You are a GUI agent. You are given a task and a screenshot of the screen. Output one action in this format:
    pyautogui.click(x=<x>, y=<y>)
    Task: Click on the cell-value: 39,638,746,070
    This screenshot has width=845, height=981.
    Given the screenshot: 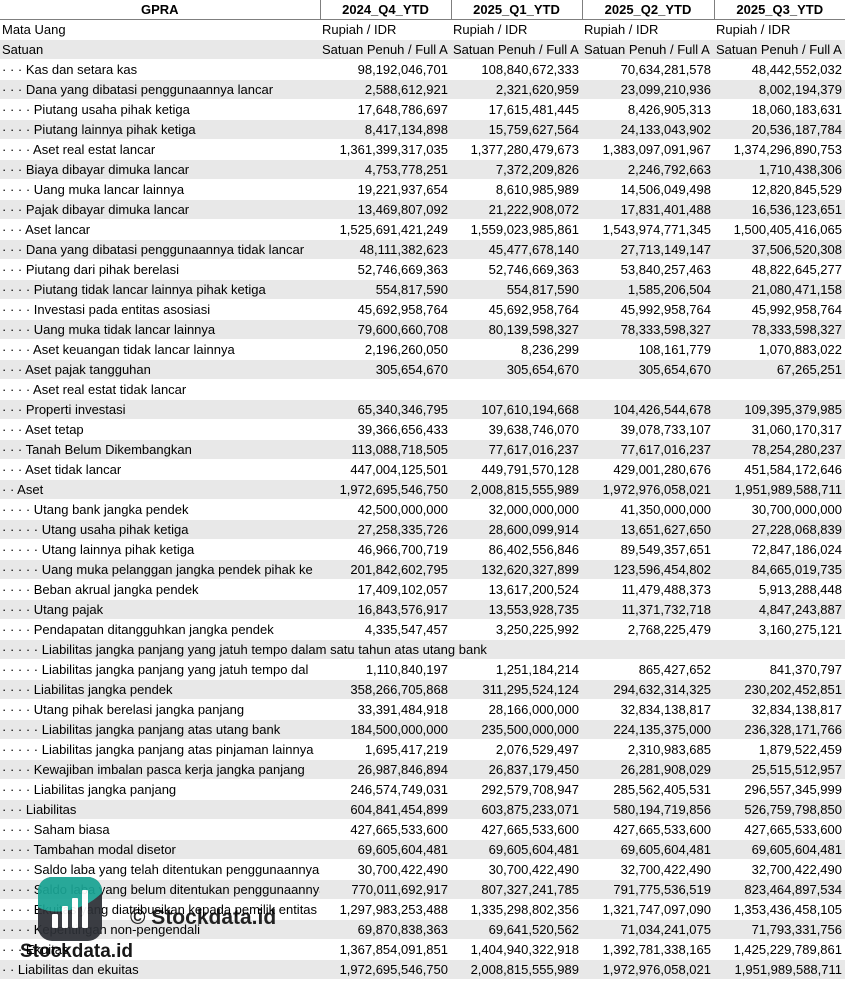 What is the action you would take?
    pyautogui.click(x=516, y=429)
    